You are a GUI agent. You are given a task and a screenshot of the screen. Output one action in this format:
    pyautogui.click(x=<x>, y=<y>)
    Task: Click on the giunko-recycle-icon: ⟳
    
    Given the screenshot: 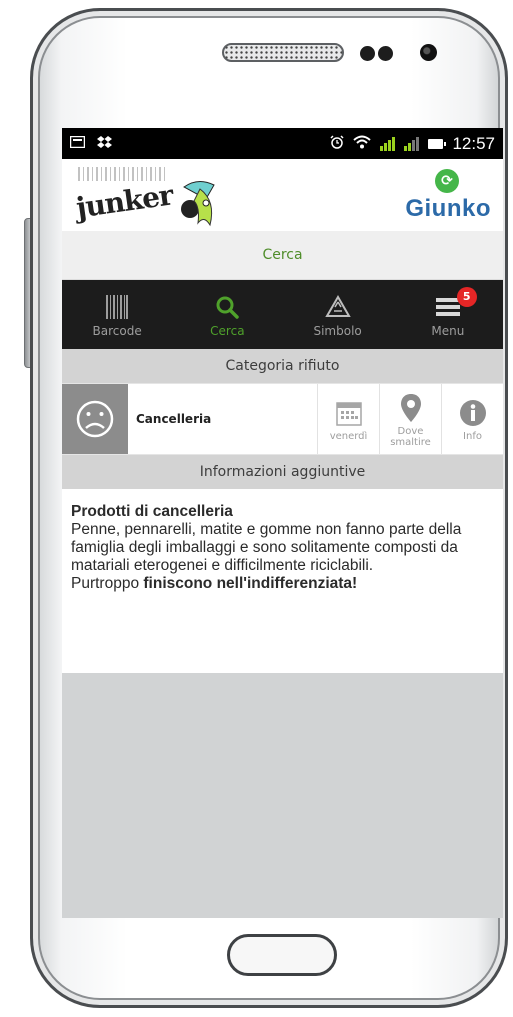 What is the action you would take?
    pyautogui.click(x=447, y=181)
    